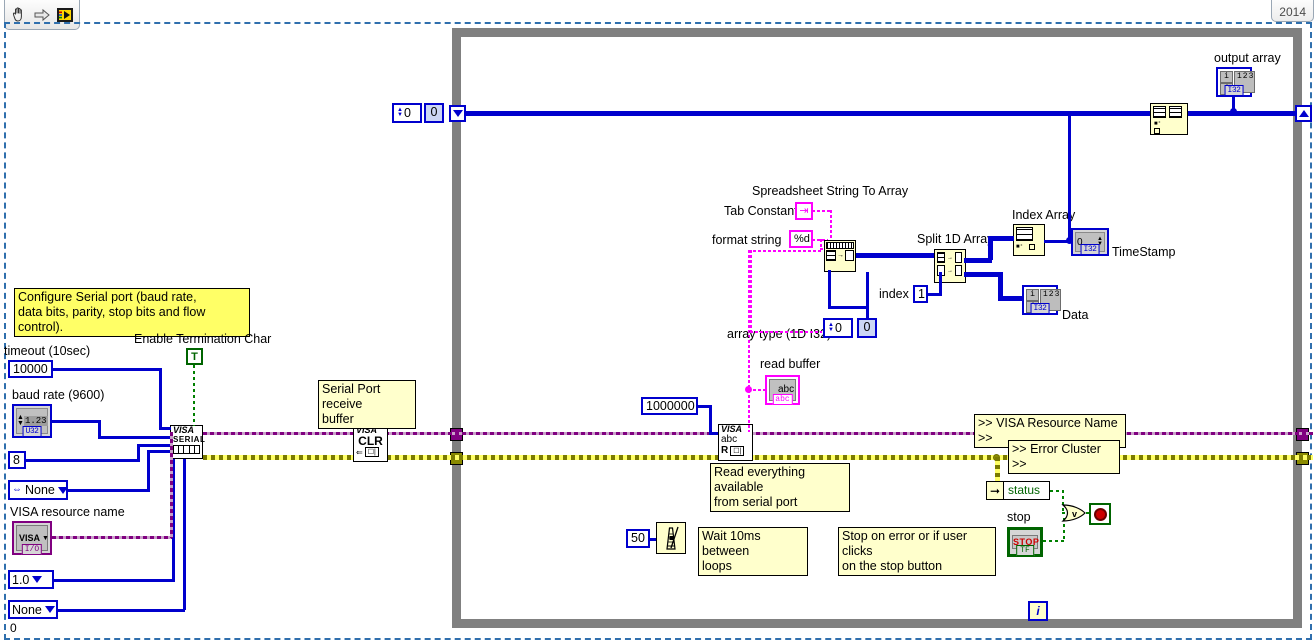 The image size is (1316, 642). I want to click on label-enable-termination-char: Enable Termination Char, so click(203, 339).